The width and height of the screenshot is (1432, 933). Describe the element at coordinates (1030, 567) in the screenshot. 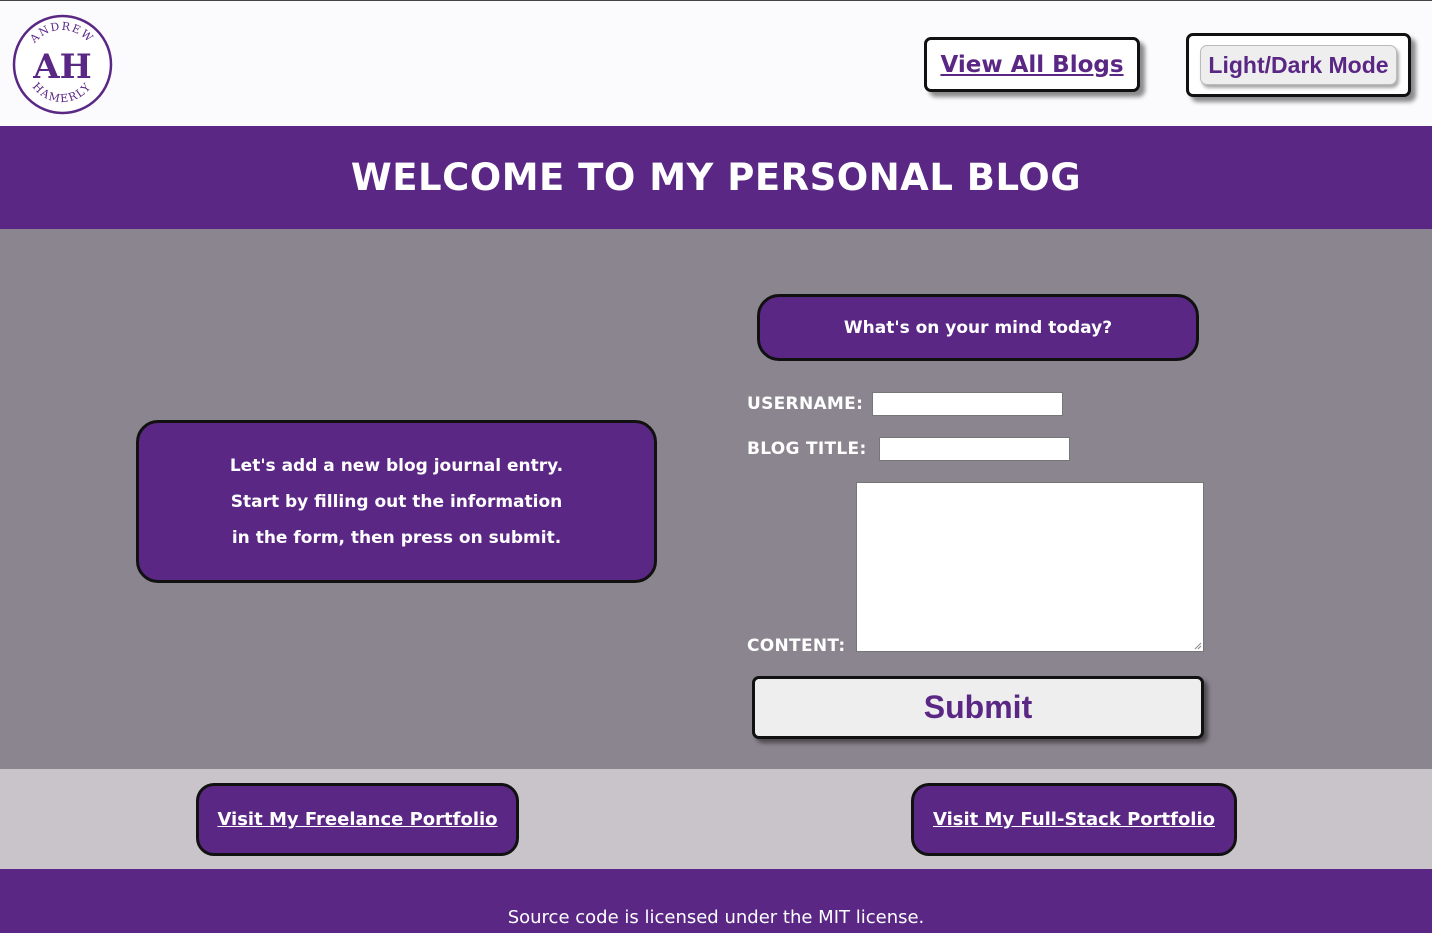

I see `content-textarea` at that location.